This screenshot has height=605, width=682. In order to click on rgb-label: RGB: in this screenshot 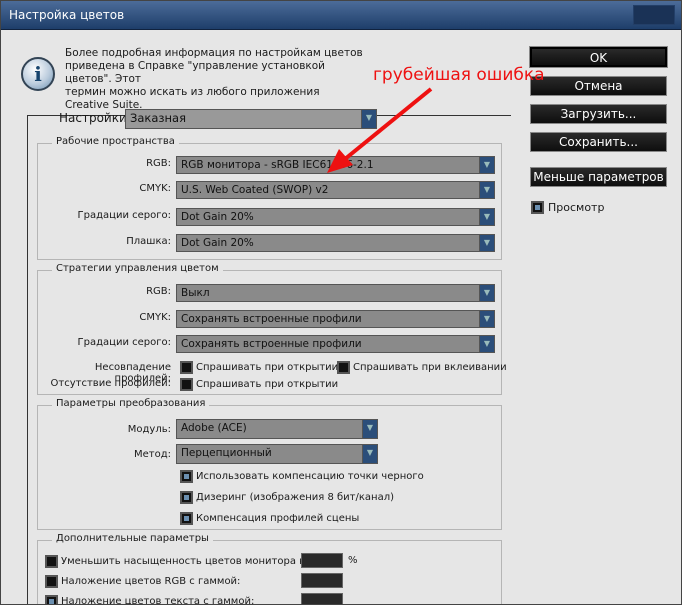, I will do `click(158, 163)`.